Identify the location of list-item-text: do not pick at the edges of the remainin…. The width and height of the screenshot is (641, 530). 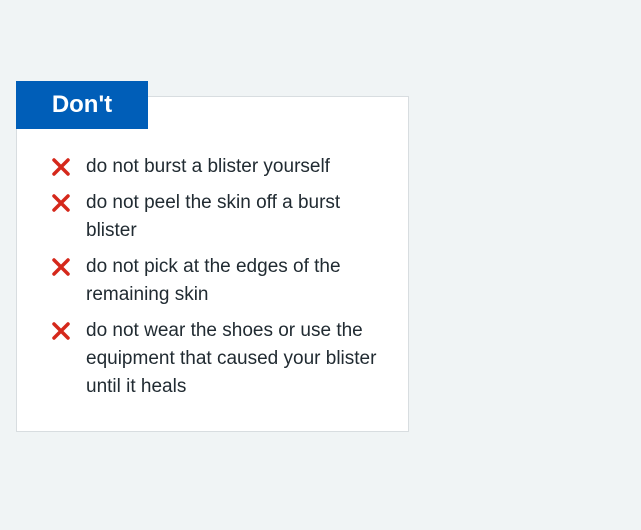
(213, 280).